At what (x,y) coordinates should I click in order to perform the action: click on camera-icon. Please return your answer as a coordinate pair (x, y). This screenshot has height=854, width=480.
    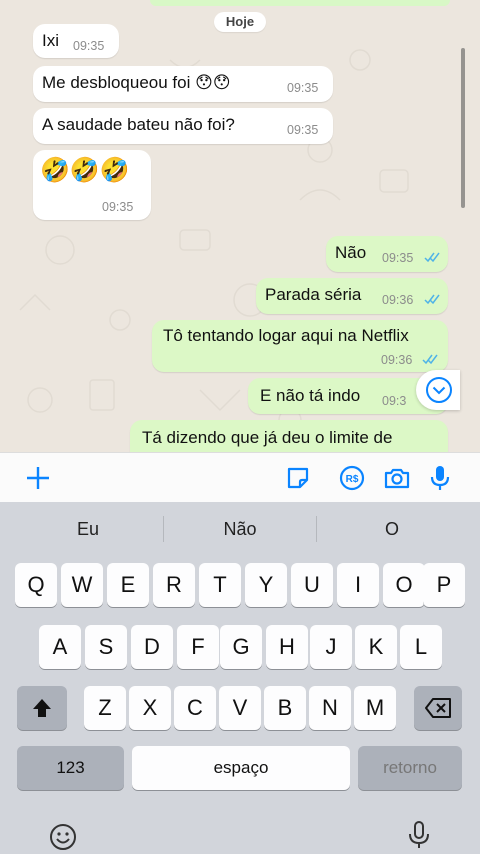
    Looking at the image, I should click on (397, 478).